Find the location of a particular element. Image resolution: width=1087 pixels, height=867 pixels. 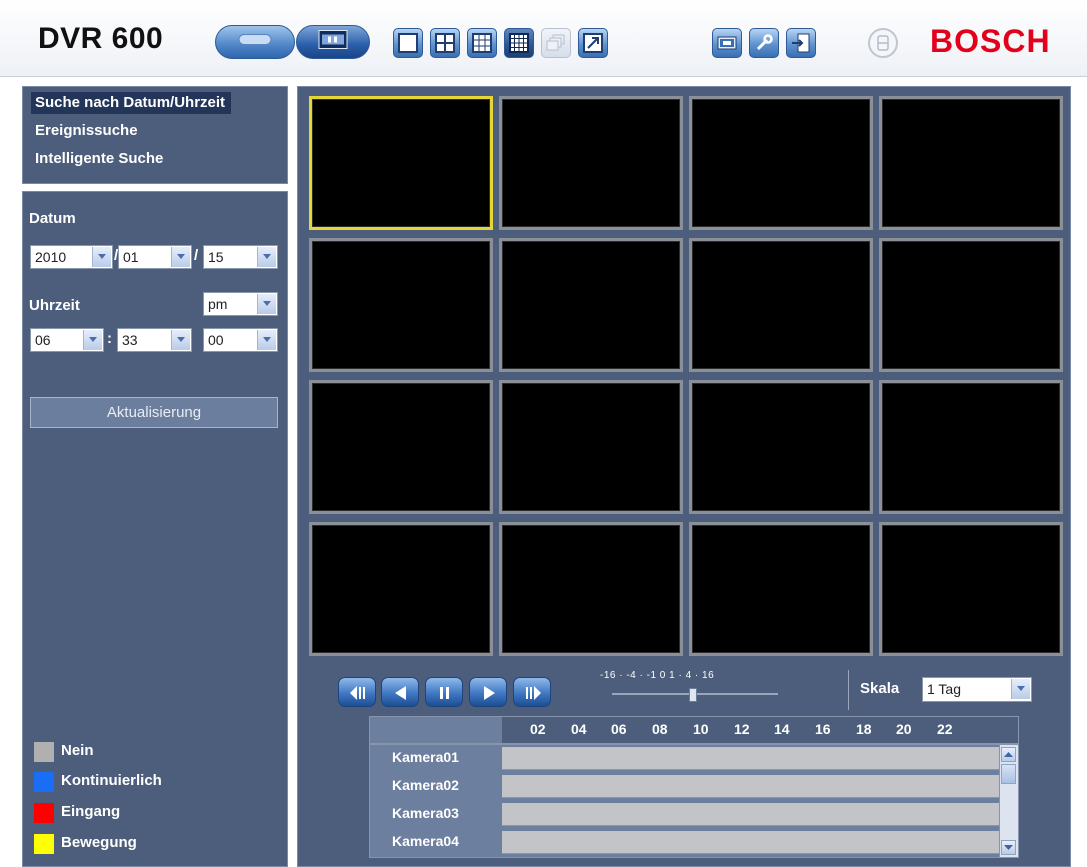

sequence-button is located at coordinates (556, 43).